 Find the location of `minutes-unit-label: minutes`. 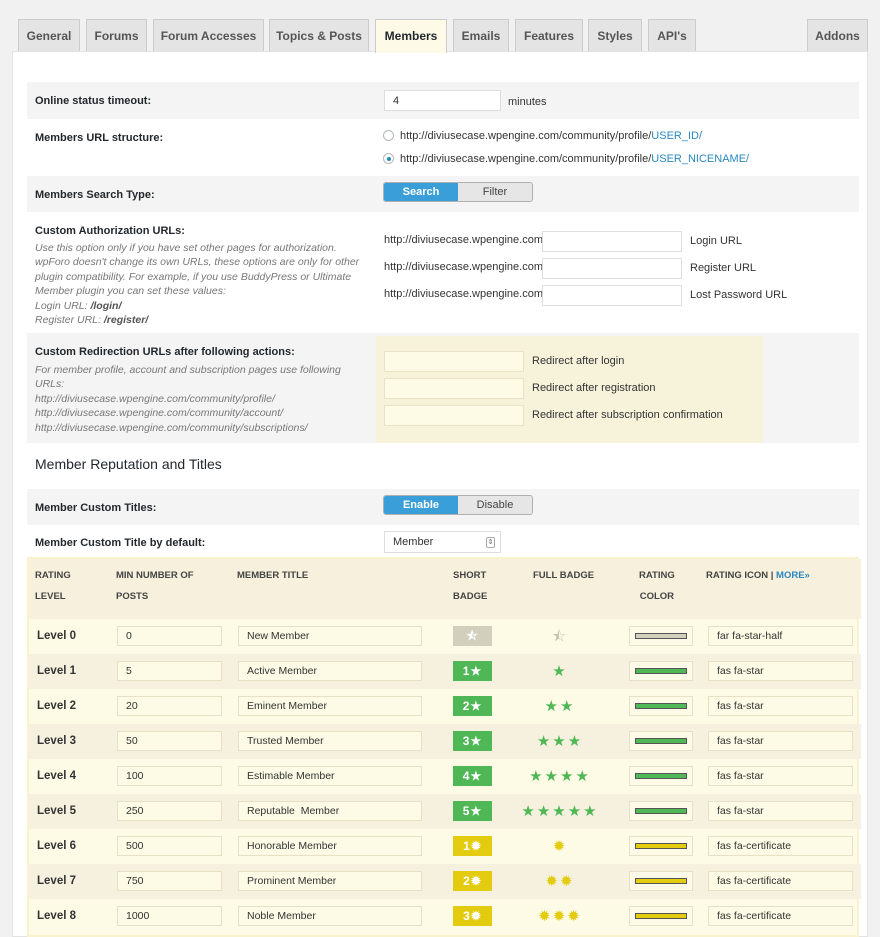

minutes-unit-label: minutes is located at coordinates (527, 102).